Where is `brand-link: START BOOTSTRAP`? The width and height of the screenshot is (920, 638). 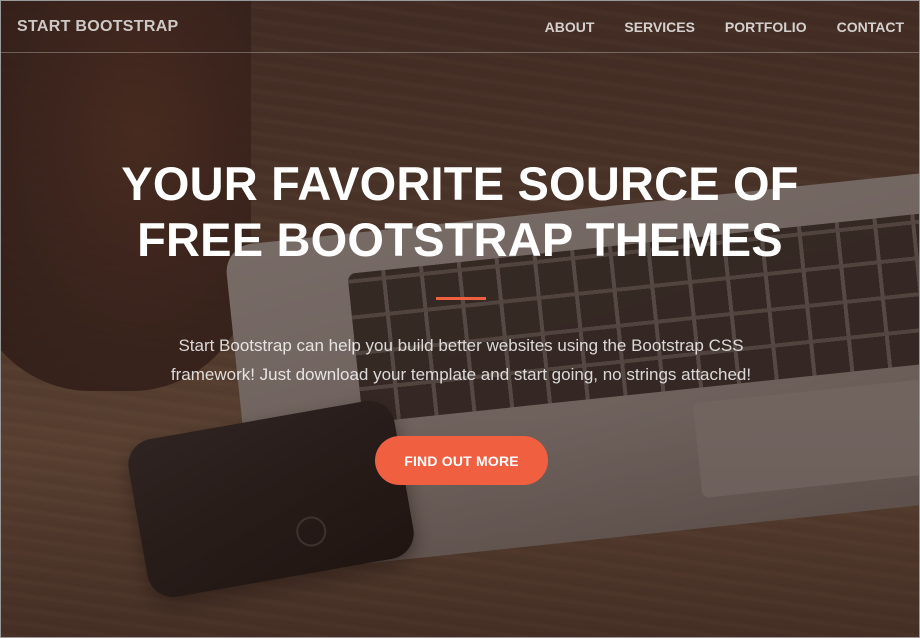
brand-link: START BOOTSTRAP is located at coordinates (98, 27).